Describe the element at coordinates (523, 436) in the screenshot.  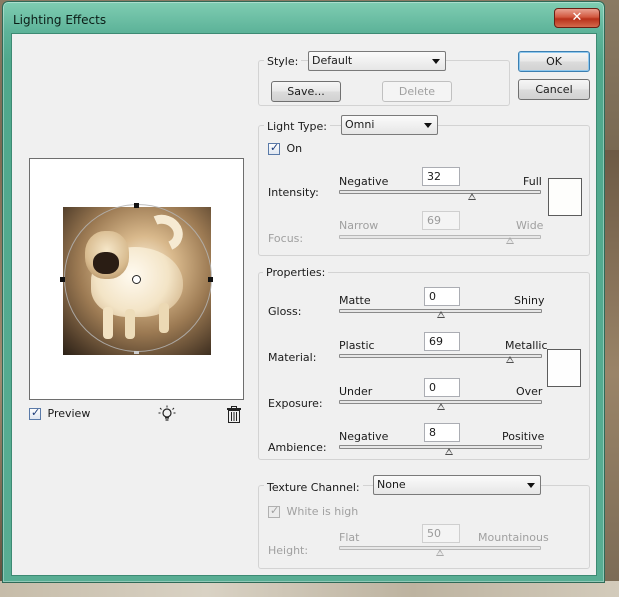
I see `ambience-max-label: Positive` at that location.